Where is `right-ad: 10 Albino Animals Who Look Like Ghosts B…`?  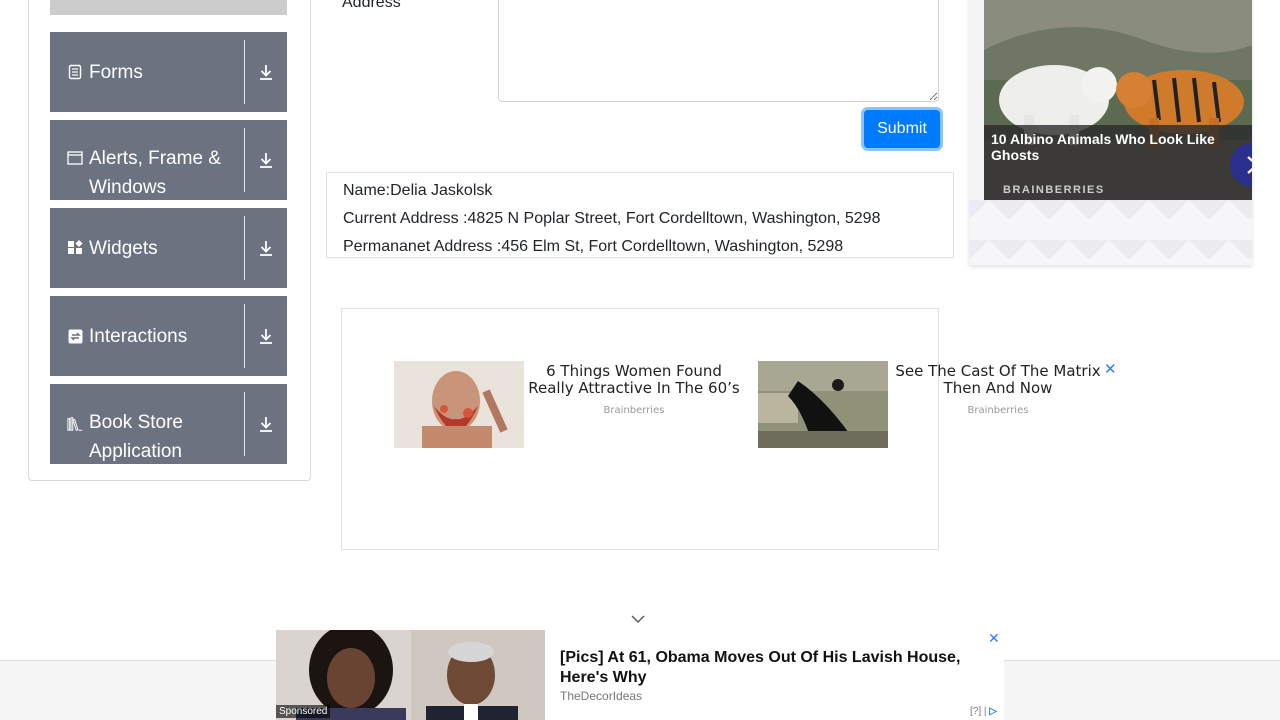
right-ad: 10 Albino Animals Who Look Like Ghosts B… is located at coordinates (1110, 132).